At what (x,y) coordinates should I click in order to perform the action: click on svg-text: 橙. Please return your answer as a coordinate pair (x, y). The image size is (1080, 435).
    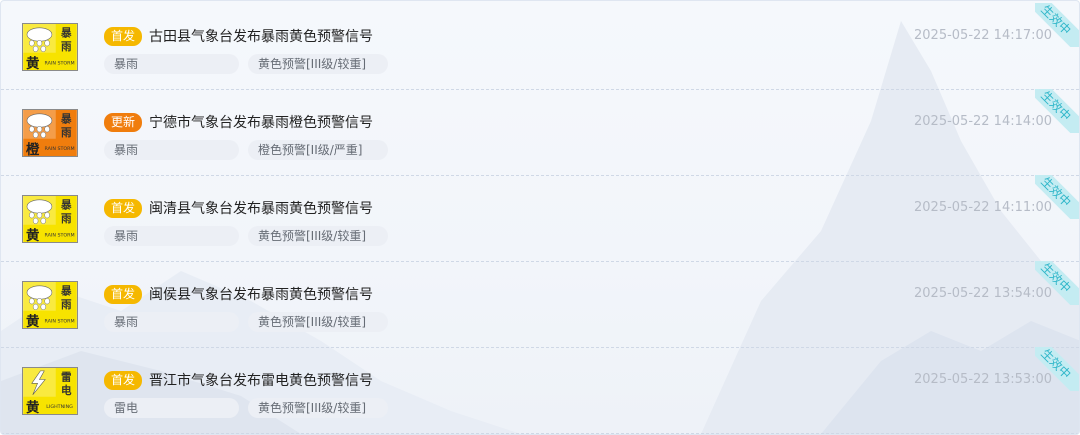
    Looking at the image, I should click on (33, 149).